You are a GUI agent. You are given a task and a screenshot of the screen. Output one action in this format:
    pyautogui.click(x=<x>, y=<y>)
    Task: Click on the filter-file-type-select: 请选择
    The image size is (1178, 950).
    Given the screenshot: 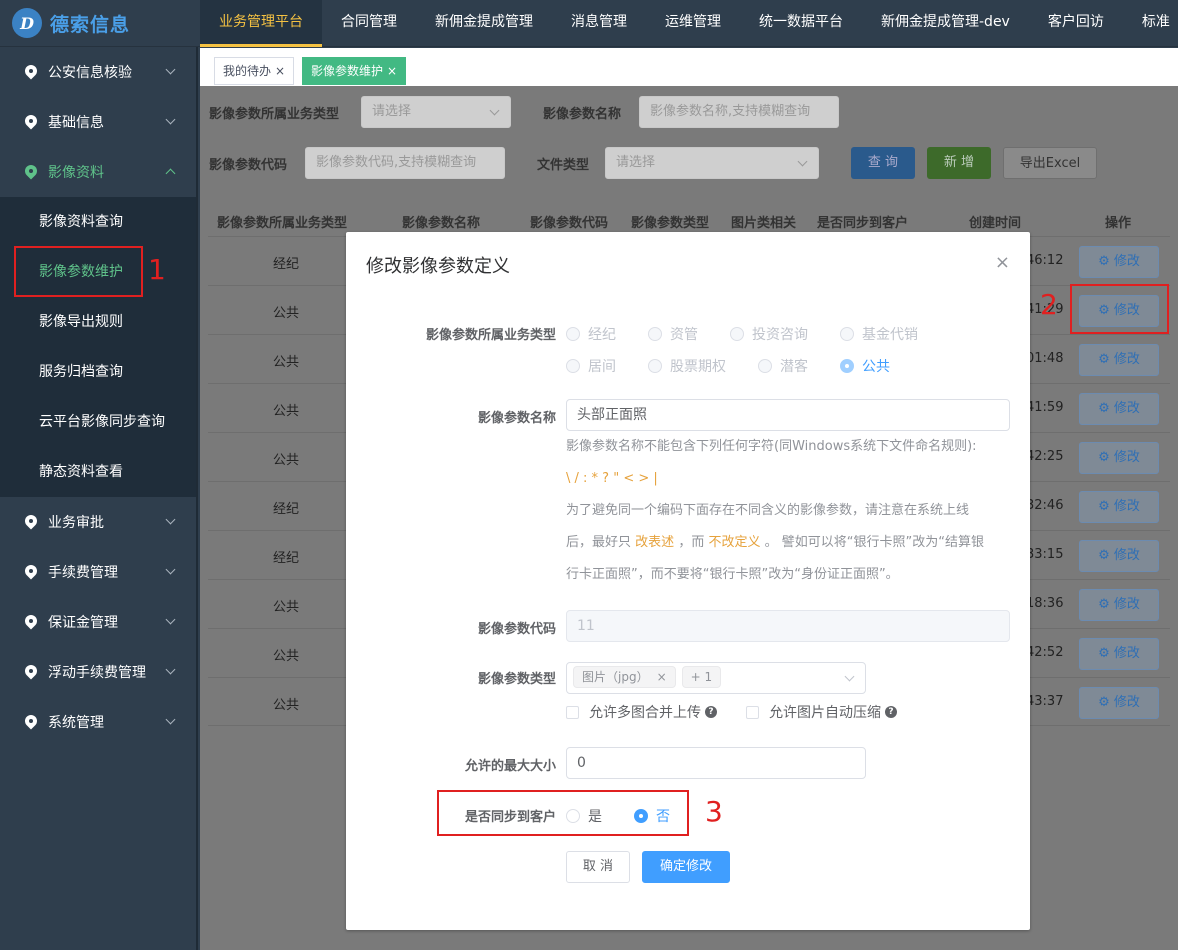 What is the action you would take?
    pyautogui.click(x=712, y=163)
    